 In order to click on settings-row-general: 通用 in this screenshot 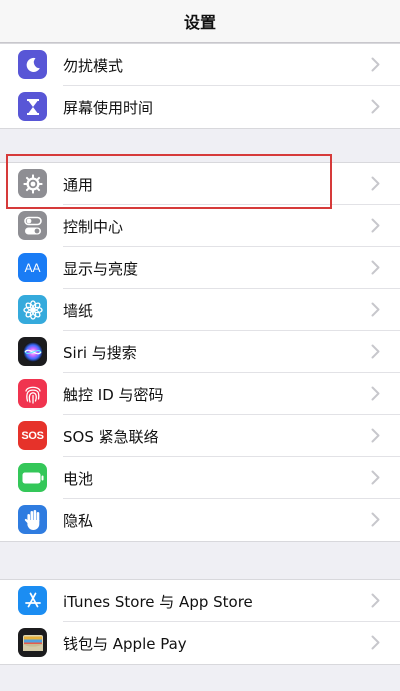, I will do `click(200, 184)`.